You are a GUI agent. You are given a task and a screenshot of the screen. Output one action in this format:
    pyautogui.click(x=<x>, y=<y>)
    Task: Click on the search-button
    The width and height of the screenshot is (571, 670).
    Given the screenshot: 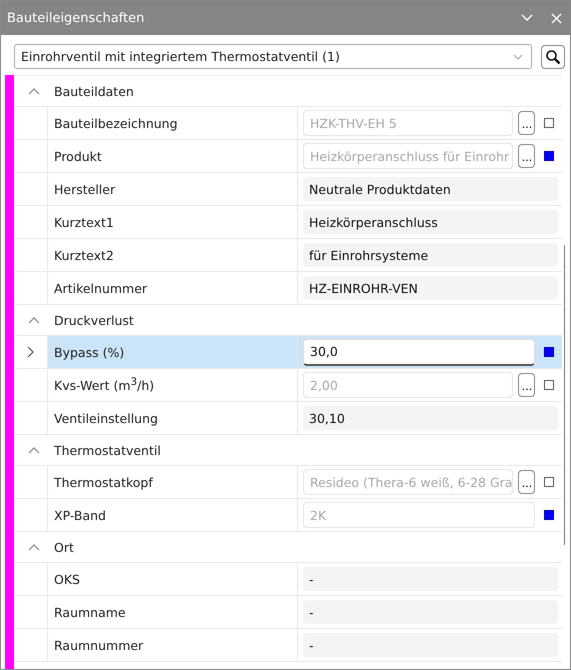 What is the action you would take?
    pyautogui.click(x=553, y=56)
    